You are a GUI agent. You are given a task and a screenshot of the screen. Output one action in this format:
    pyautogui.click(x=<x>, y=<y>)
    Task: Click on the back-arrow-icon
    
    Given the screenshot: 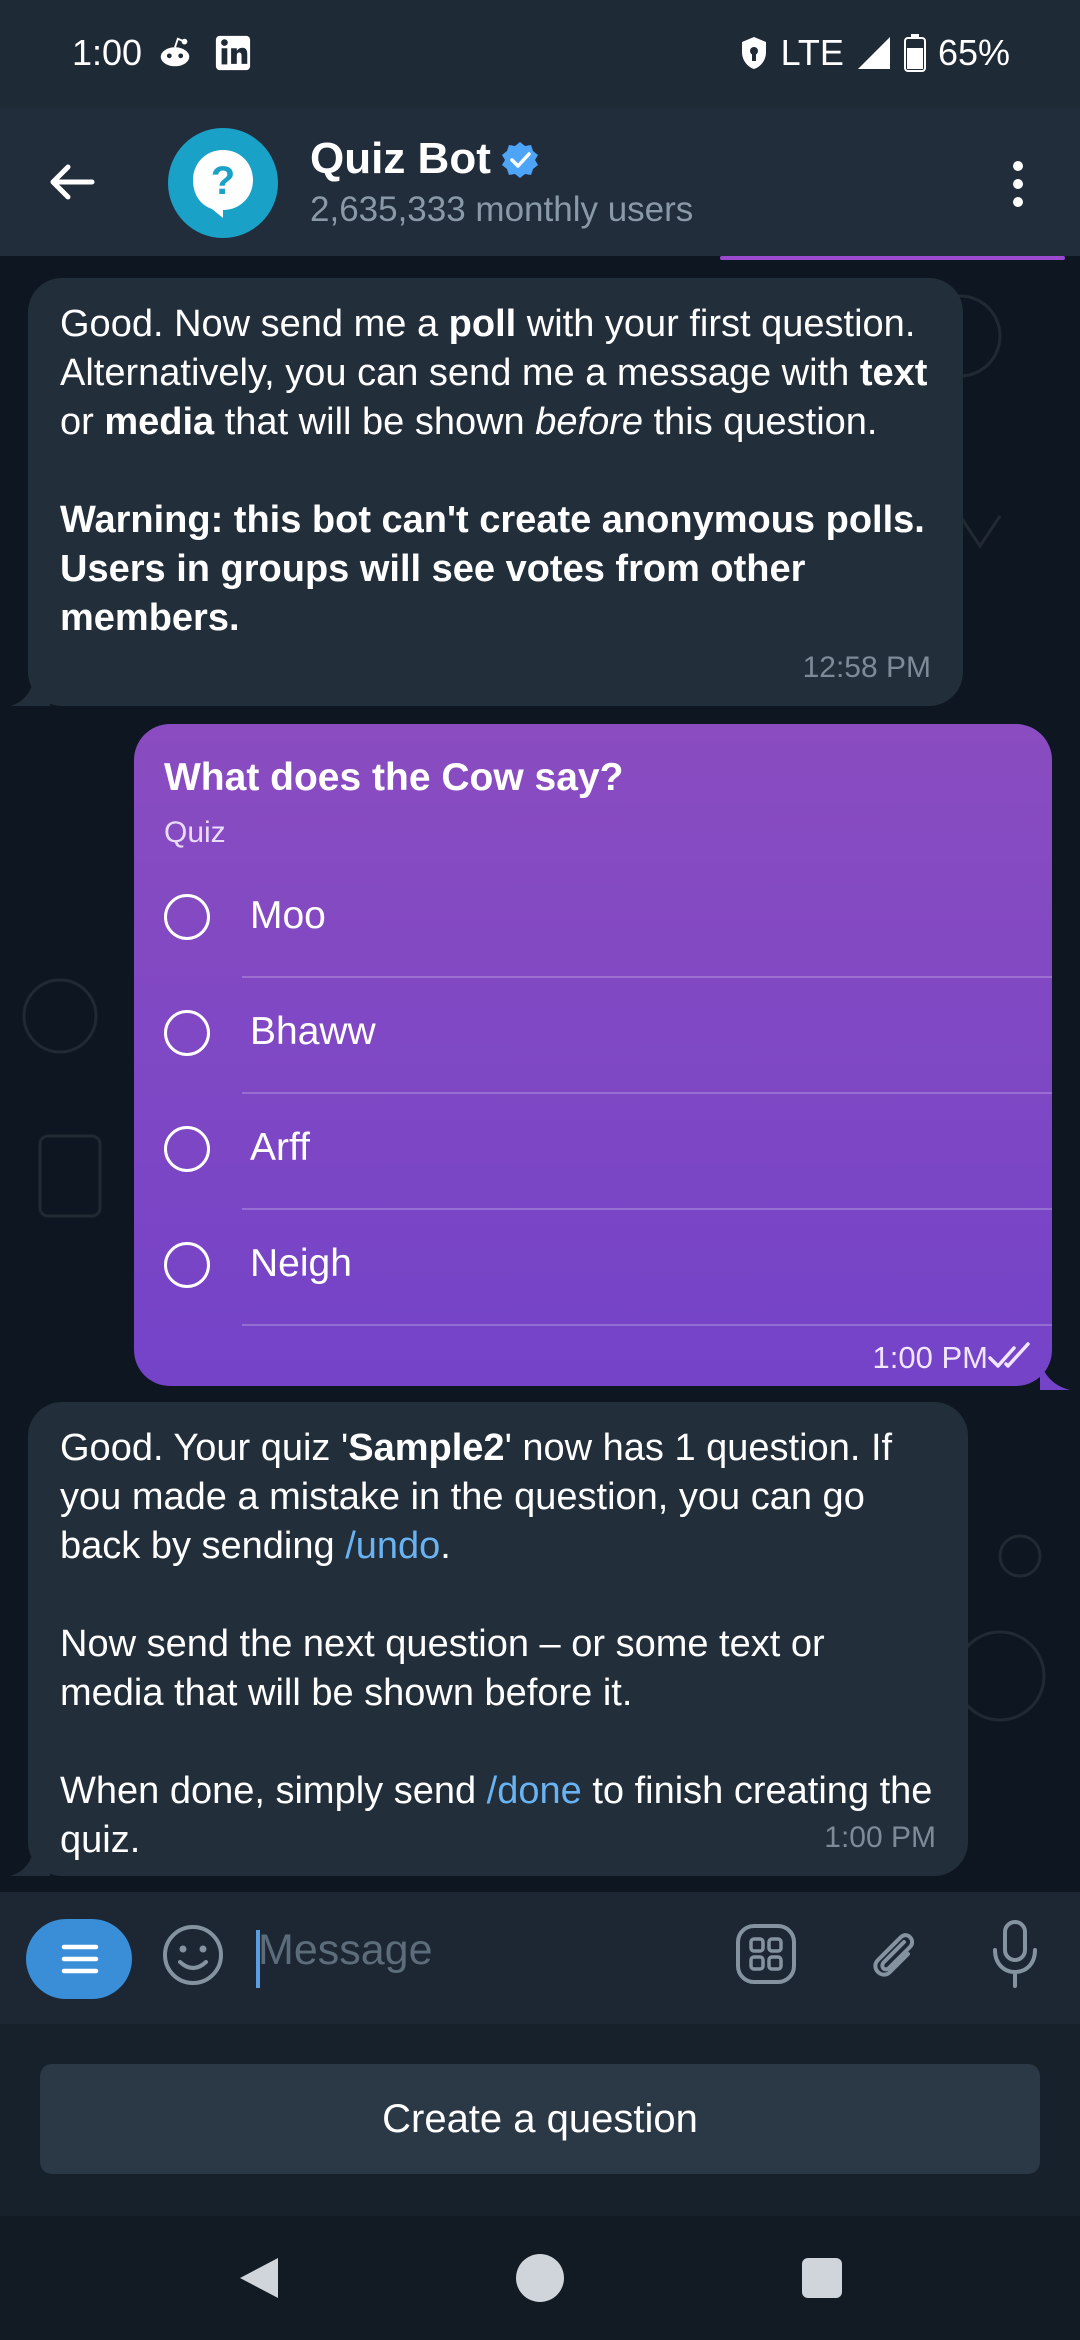 What is the action you would take?
    pyautogui.click(x=72, y=182)
    